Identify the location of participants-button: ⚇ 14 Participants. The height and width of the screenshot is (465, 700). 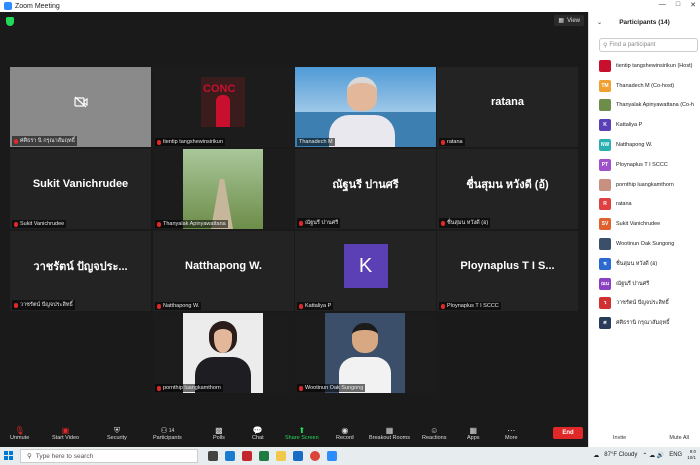
(167, 433).